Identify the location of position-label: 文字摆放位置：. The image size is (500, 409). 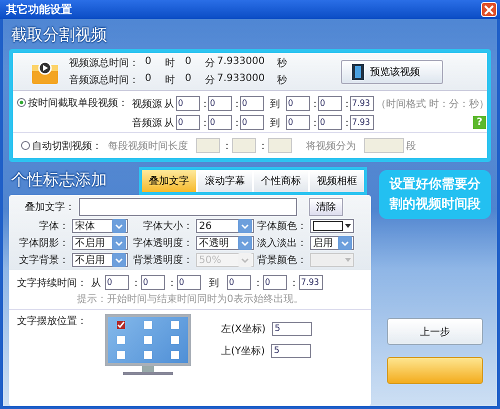
(52, 321).